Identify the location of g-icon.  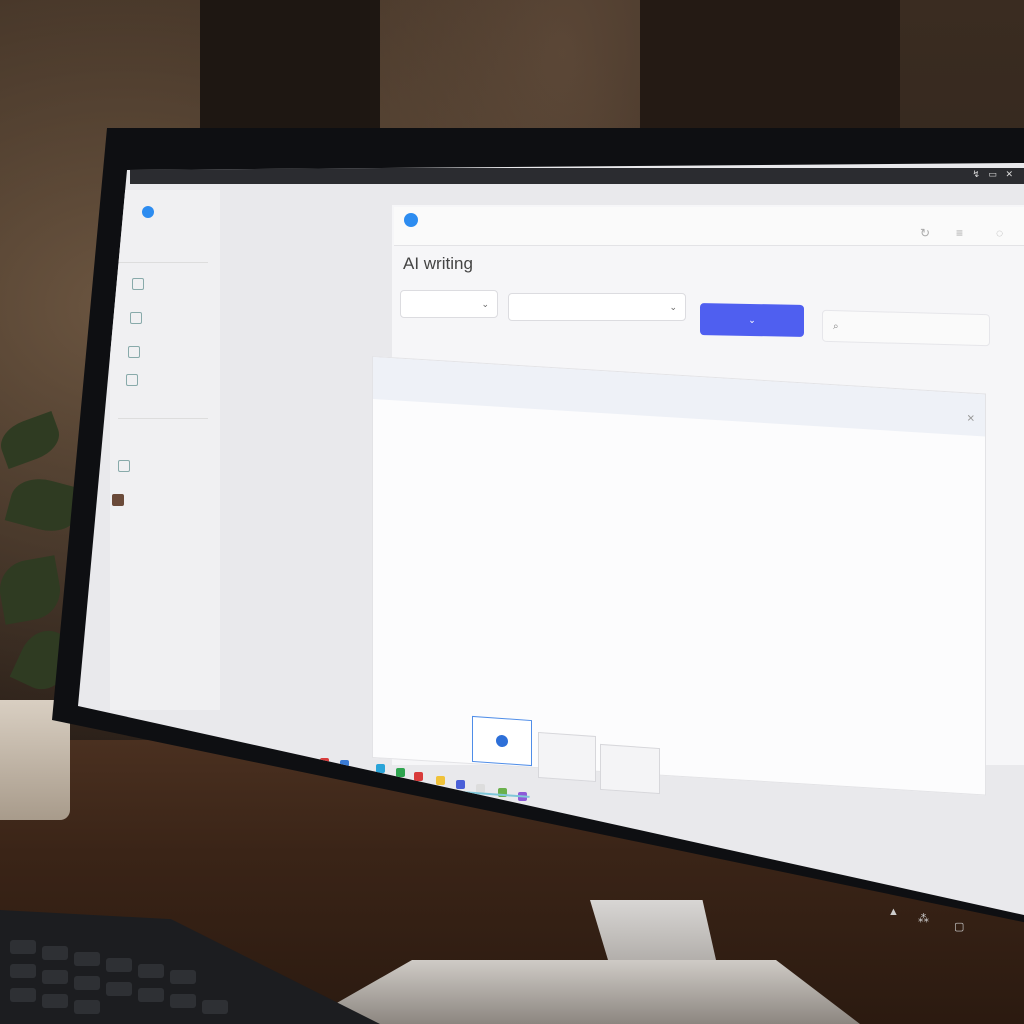
(502, 741).